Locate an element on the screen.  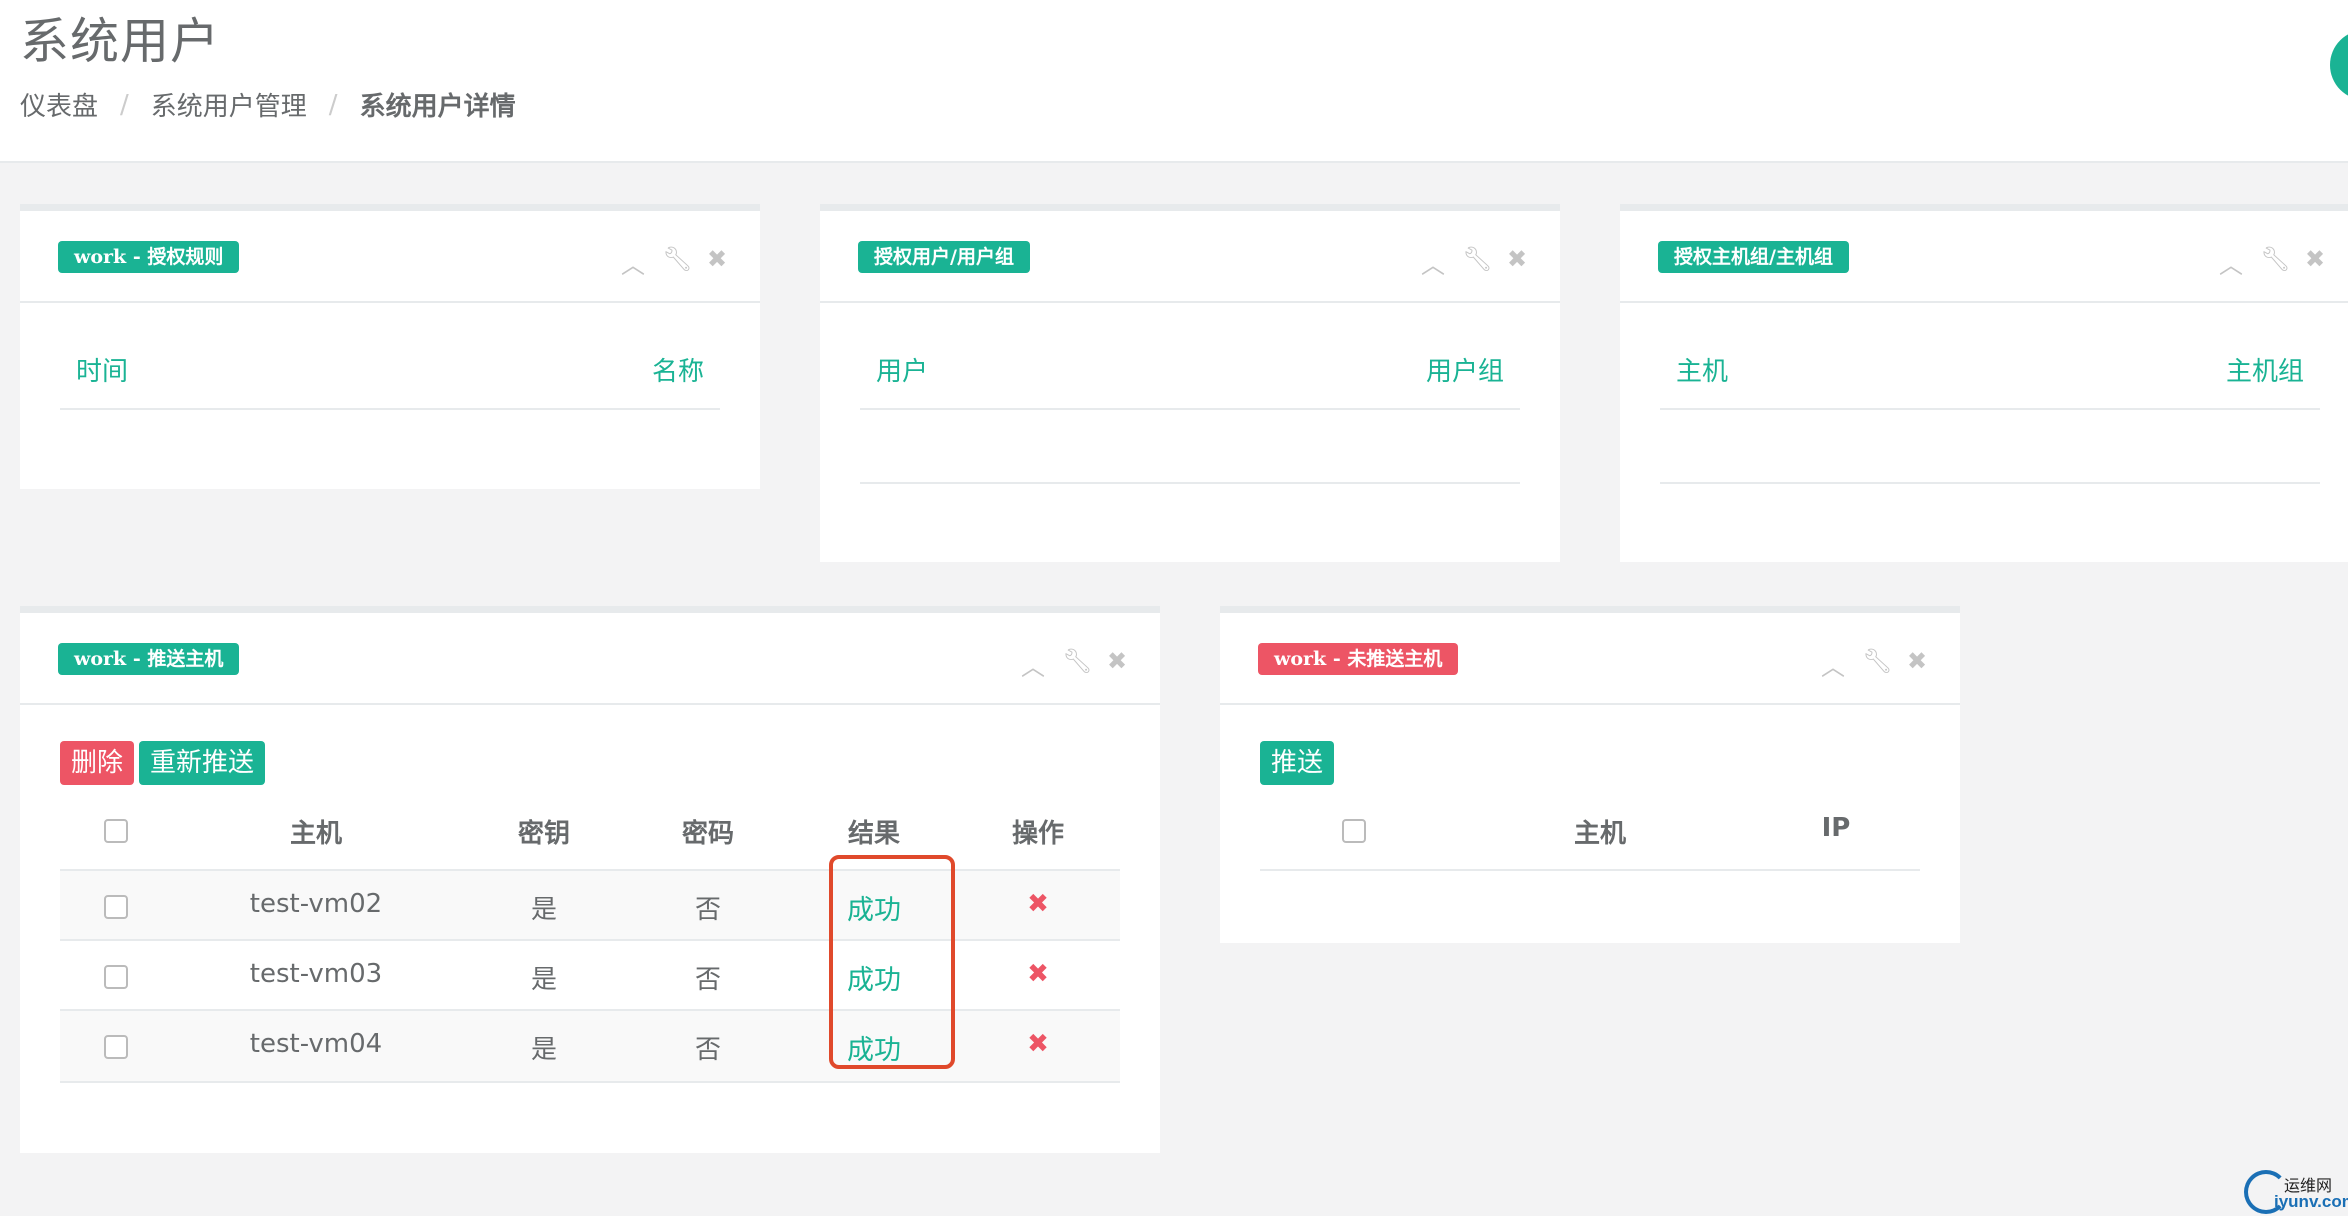
host-cell: test-vm03 is located at coordinates (316, 974).